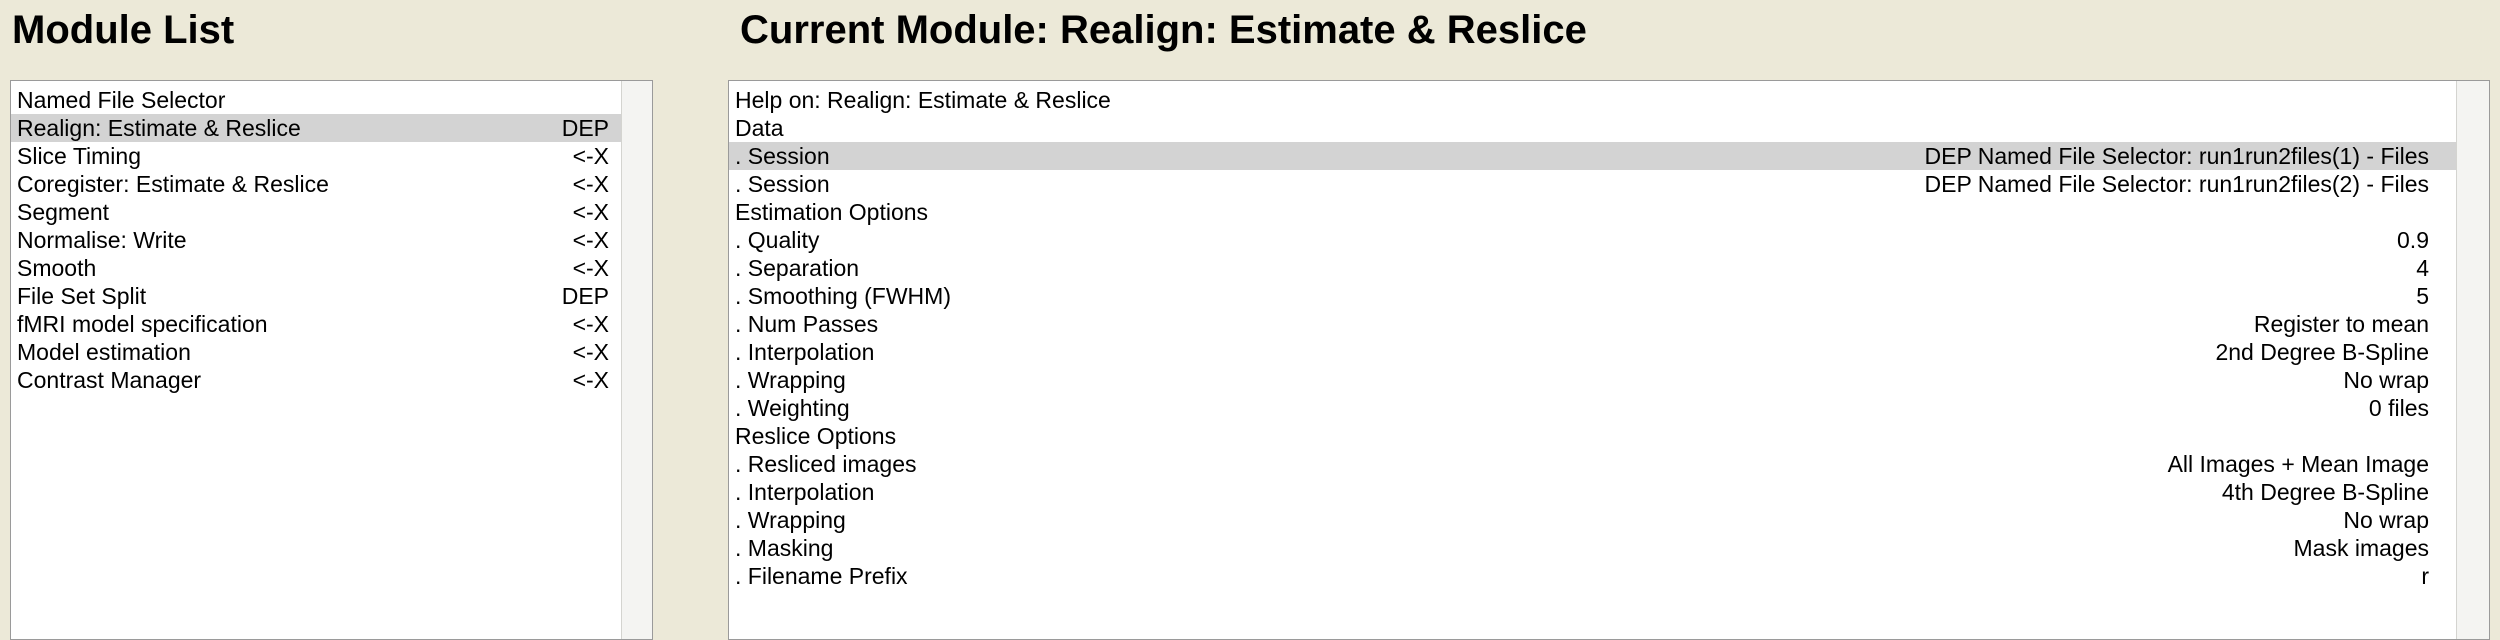 This screenshot has height=640, width=2500. What do you see at coordinates (109, 380) in the screenshot?
I see `module-list-item-label: Contrast Manager` at bounding box center [109, 380].